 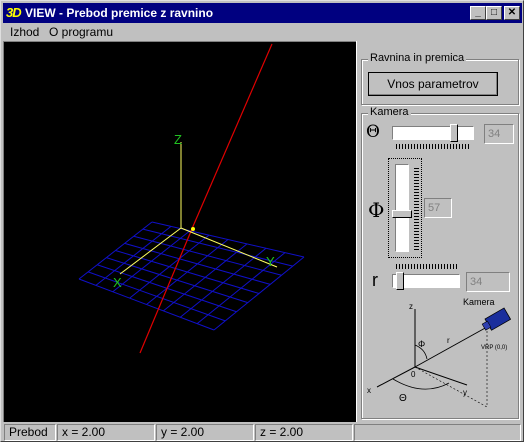 What do you see at coordinates (304, 432) in the screenshot?
I see `status-z: z = 2.00` at bounding box center [304, 432].